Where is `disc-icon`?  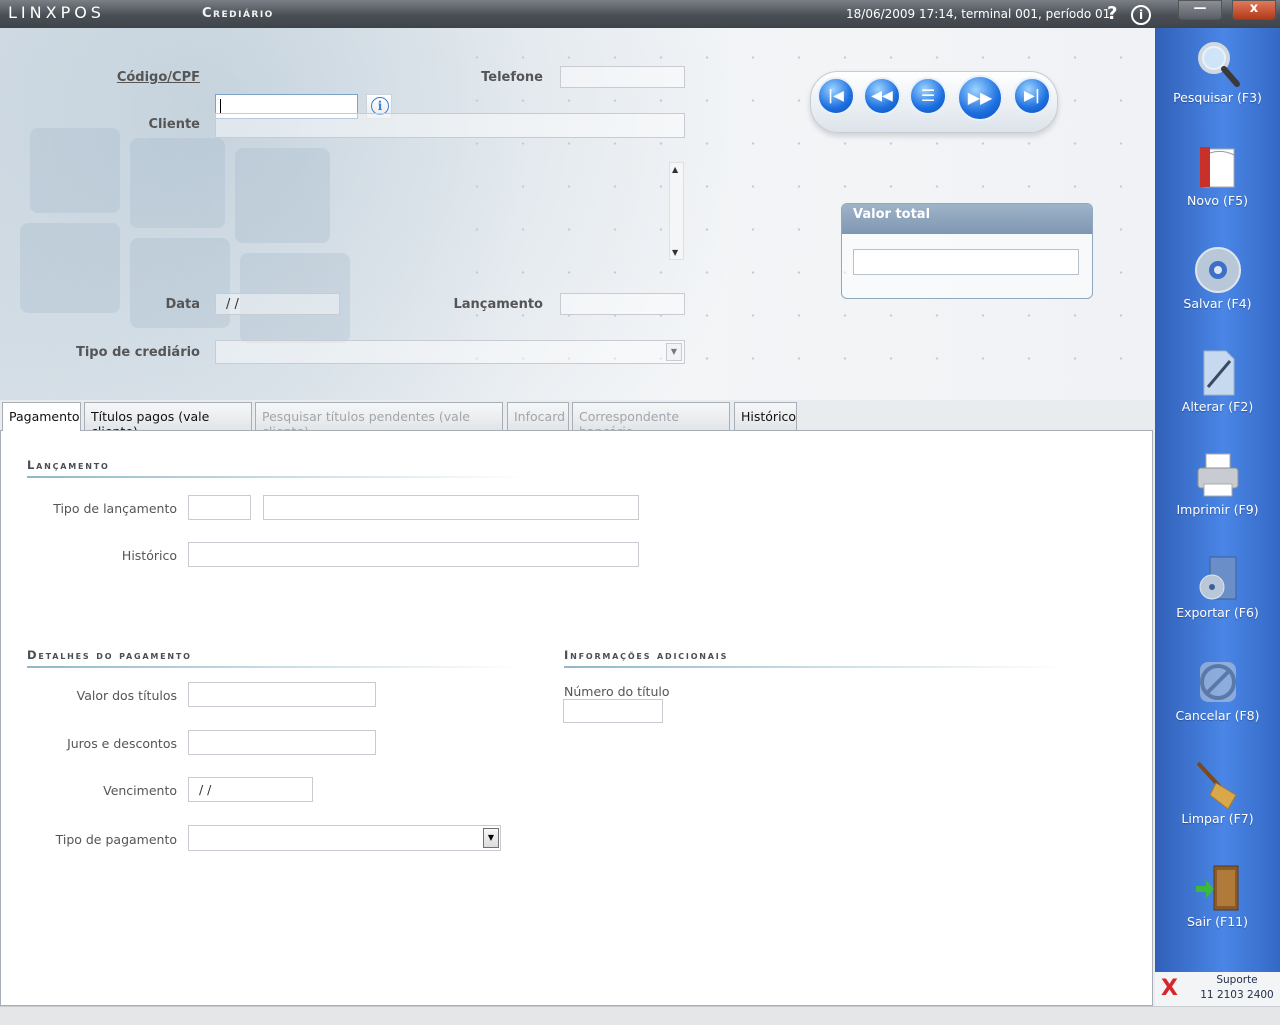 disc-icon is located at coordinates (1218, 270).